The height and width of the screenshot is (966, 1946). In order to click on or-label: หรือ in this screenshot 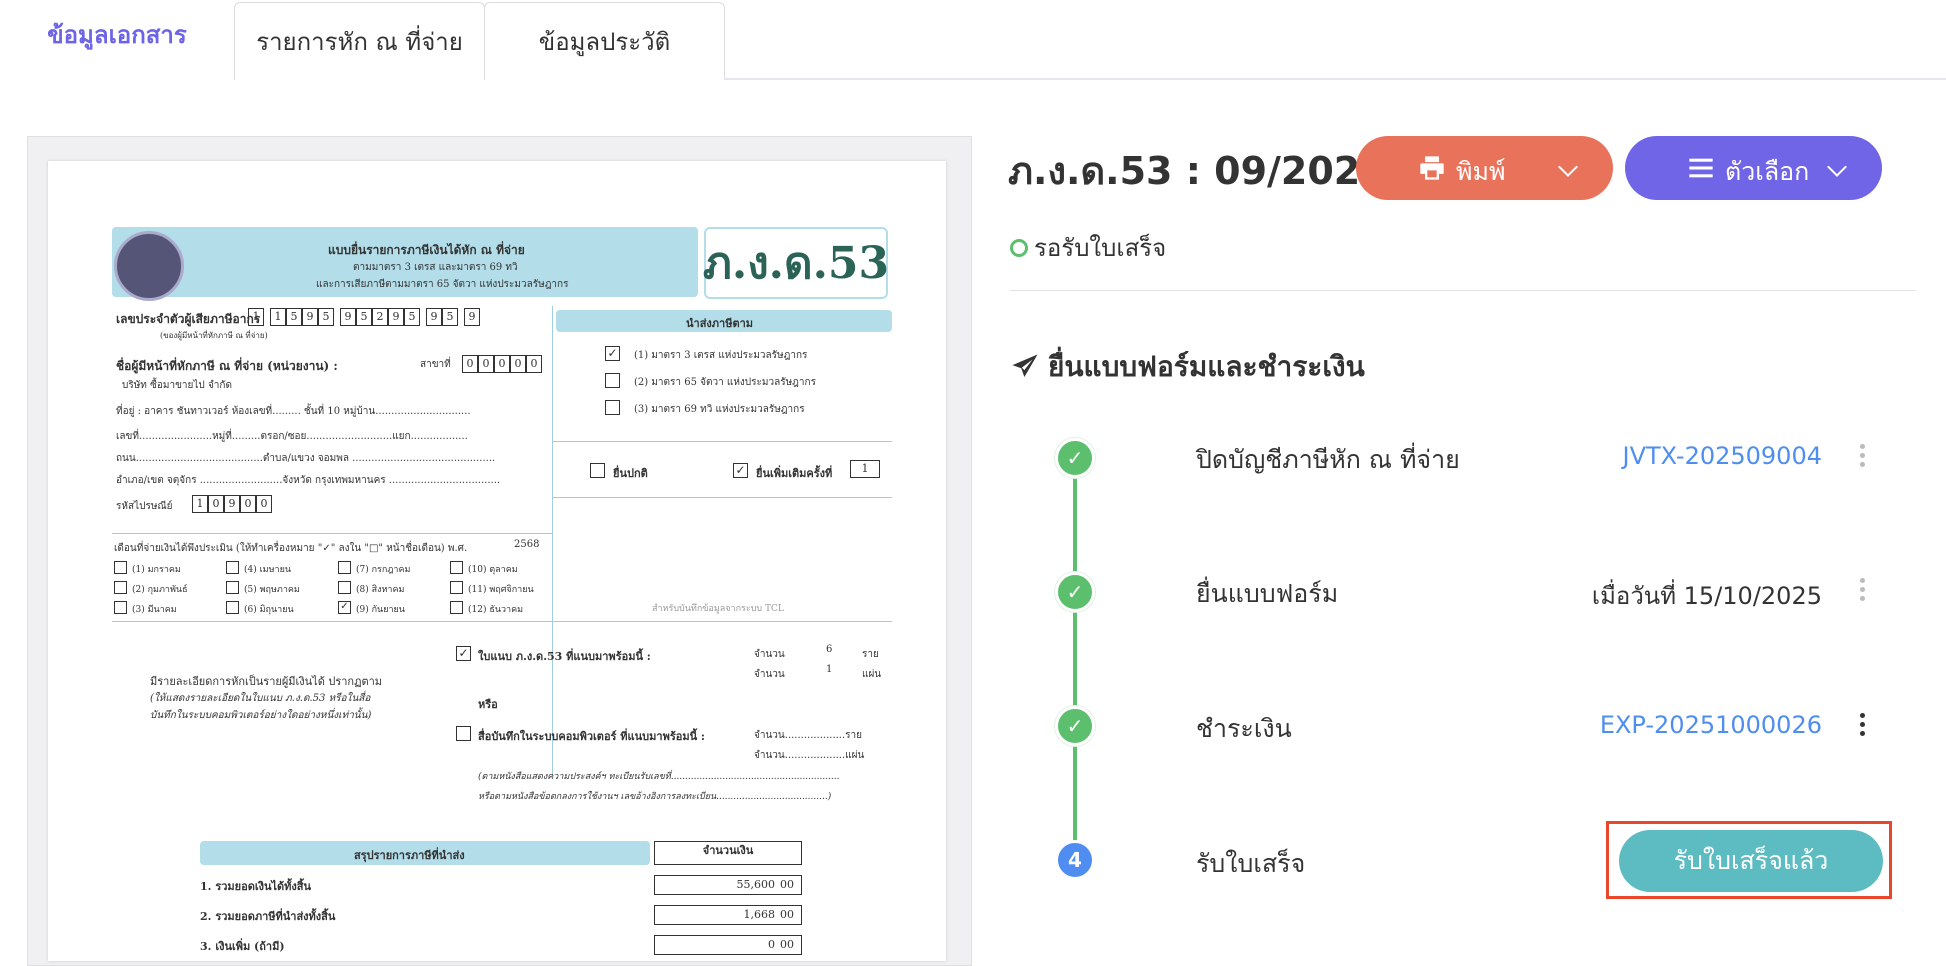, I will do `click(488, 704)`.